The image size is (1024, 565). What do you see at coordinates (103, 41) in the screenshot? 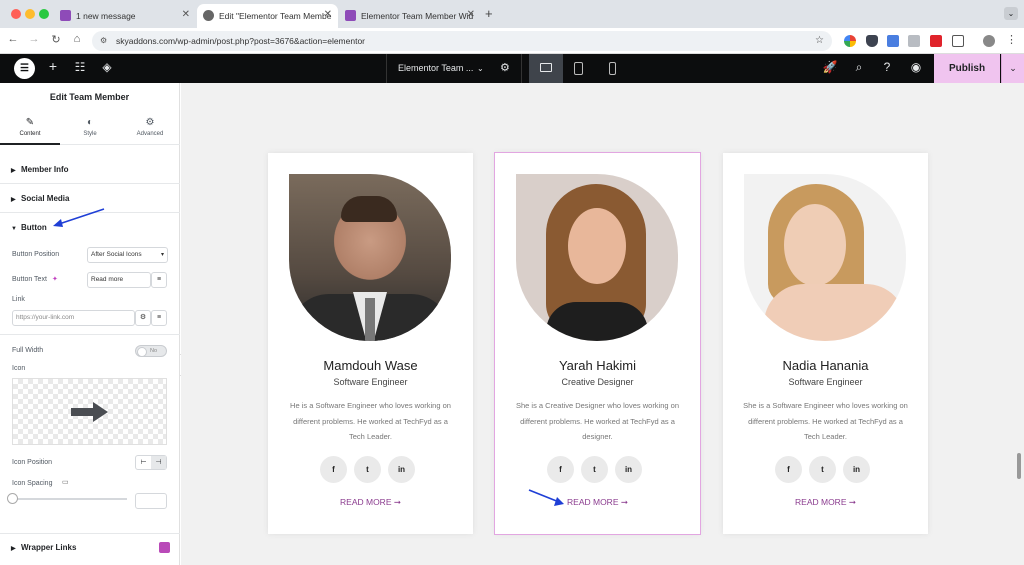
I see `site-info-icon: ⚙` at bounding box center [103, 41].